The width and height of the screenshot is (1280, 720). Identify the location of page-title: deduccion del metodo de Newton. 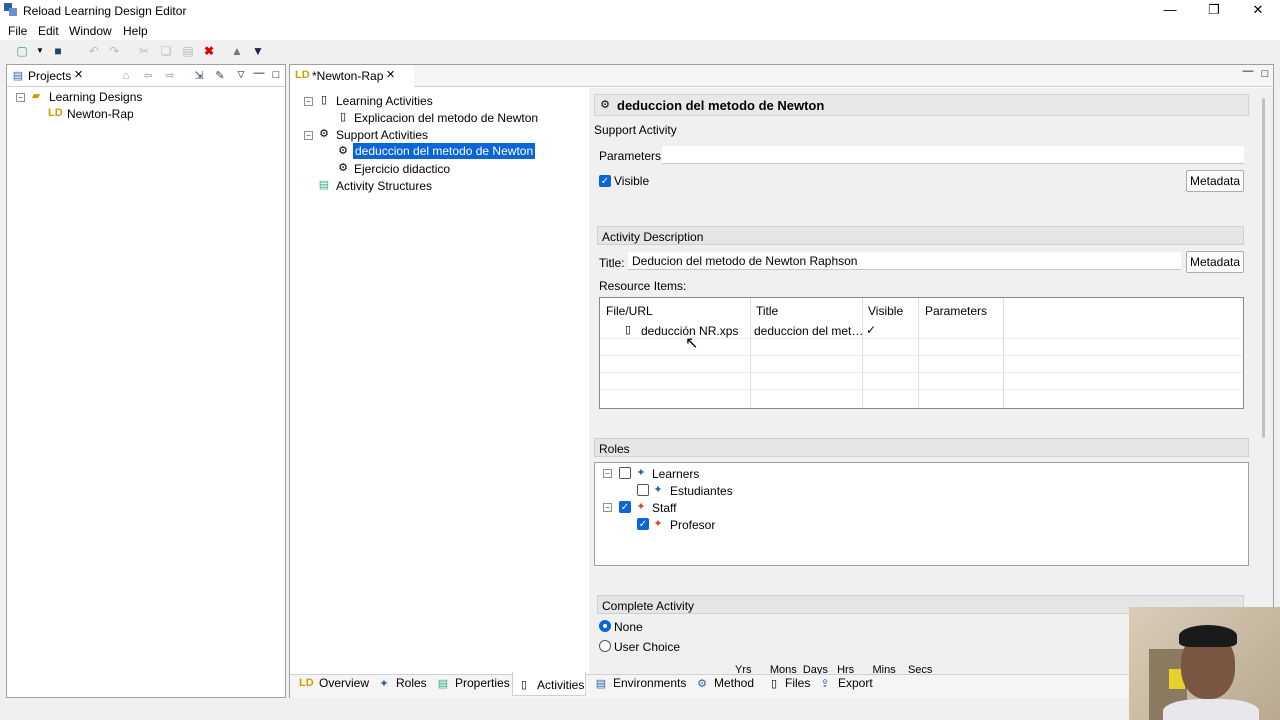
(721, 105).